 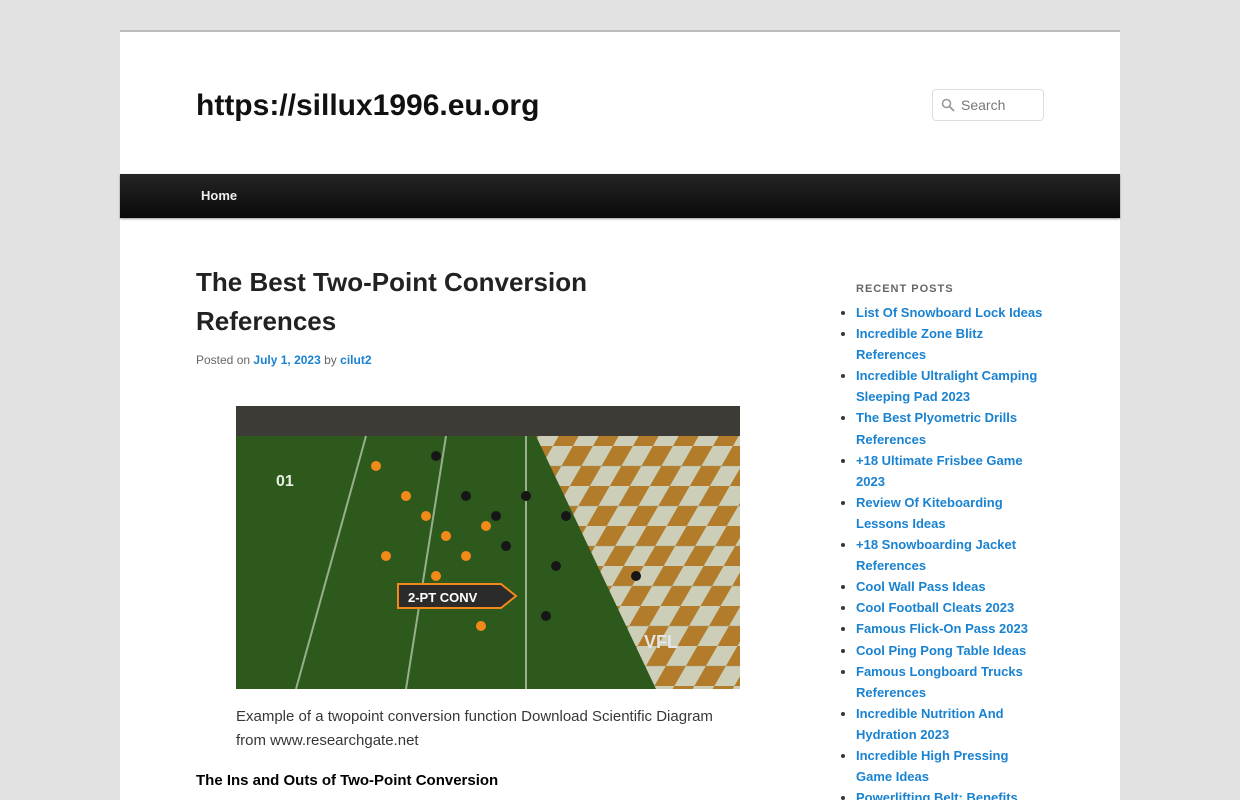 I want to click on nav-item-home: Home, so click(x=219, y=196).